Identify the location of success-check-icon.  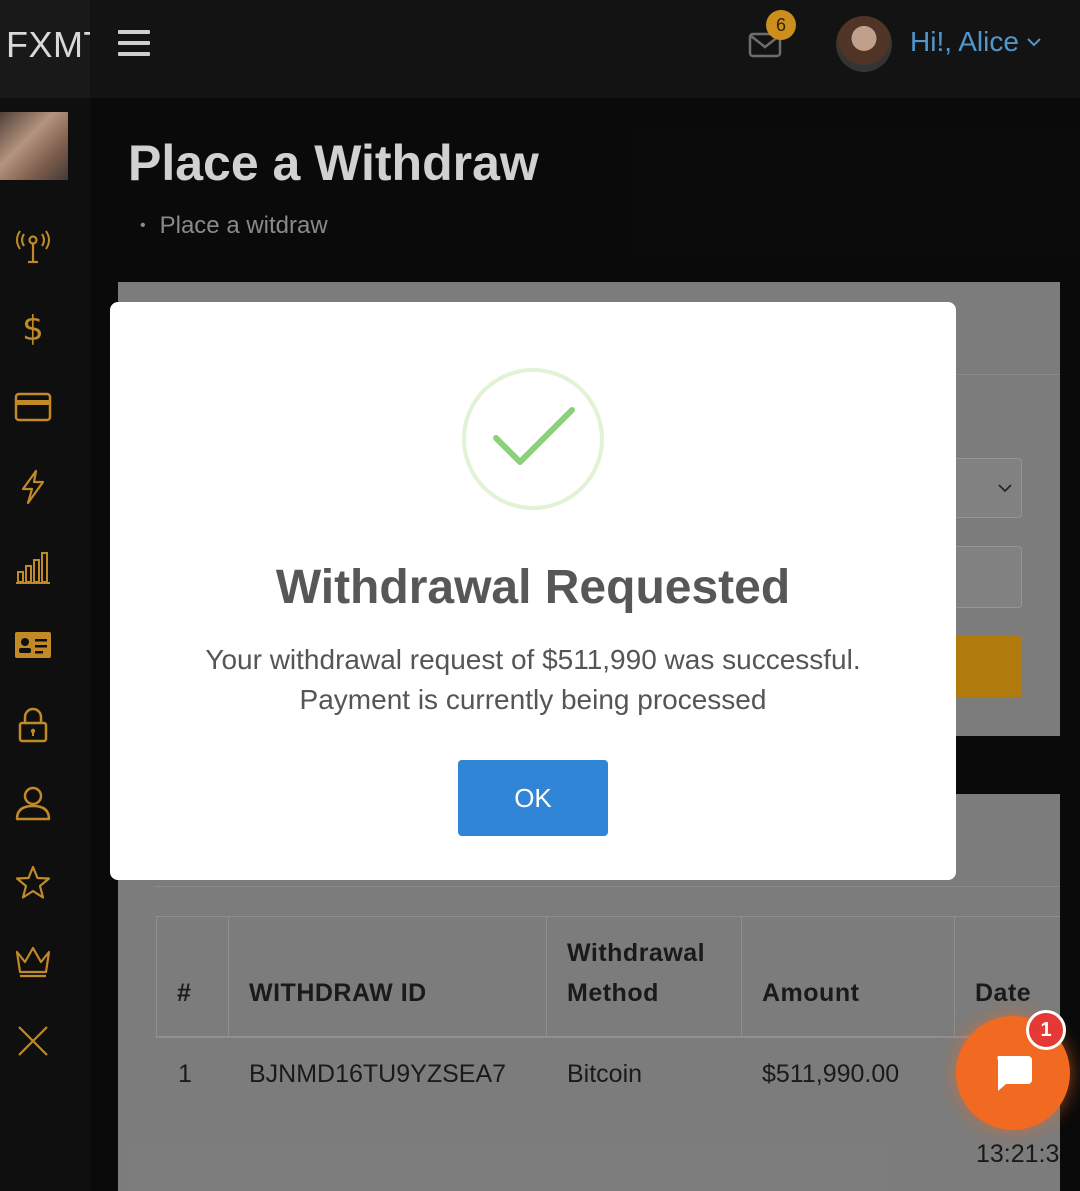
(533, 439).